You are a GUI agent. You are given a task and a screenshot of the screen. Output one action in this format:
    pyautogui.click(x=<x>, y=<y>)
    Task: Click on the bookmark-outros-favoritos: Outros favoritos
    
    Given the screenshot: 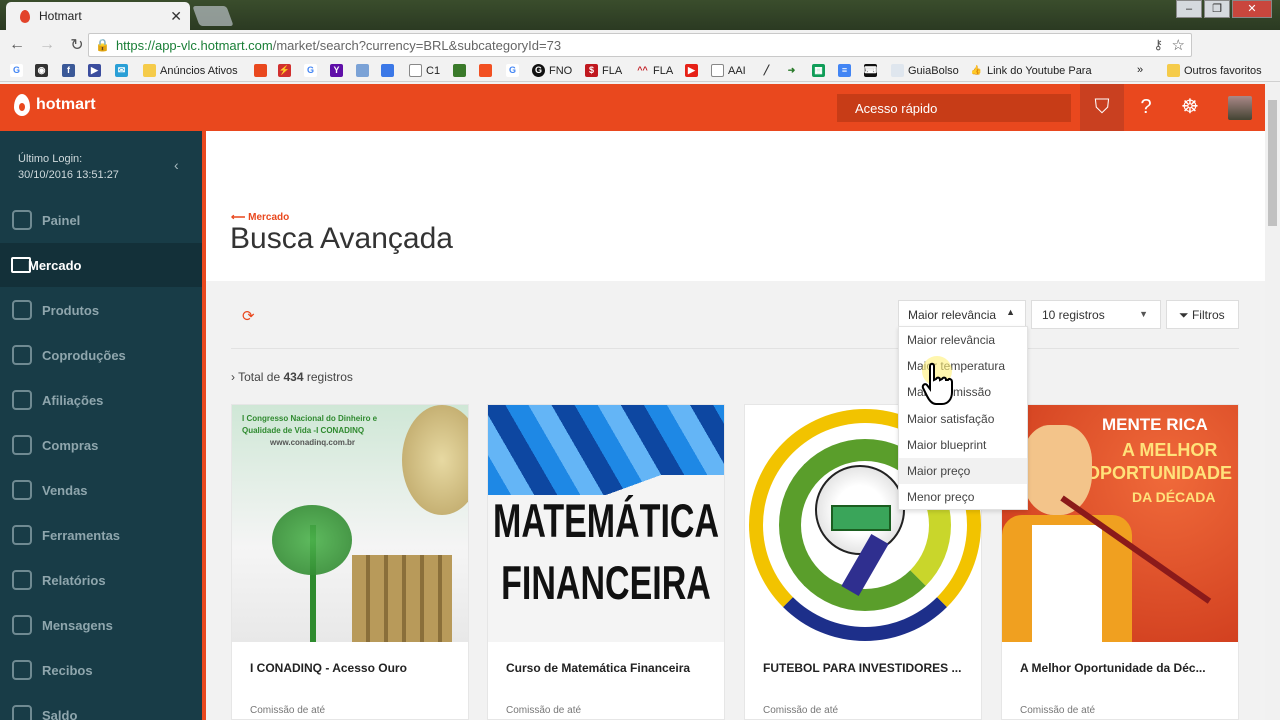 What is the action you would take?
    pyautogui.click(x=1214, y=70)
    